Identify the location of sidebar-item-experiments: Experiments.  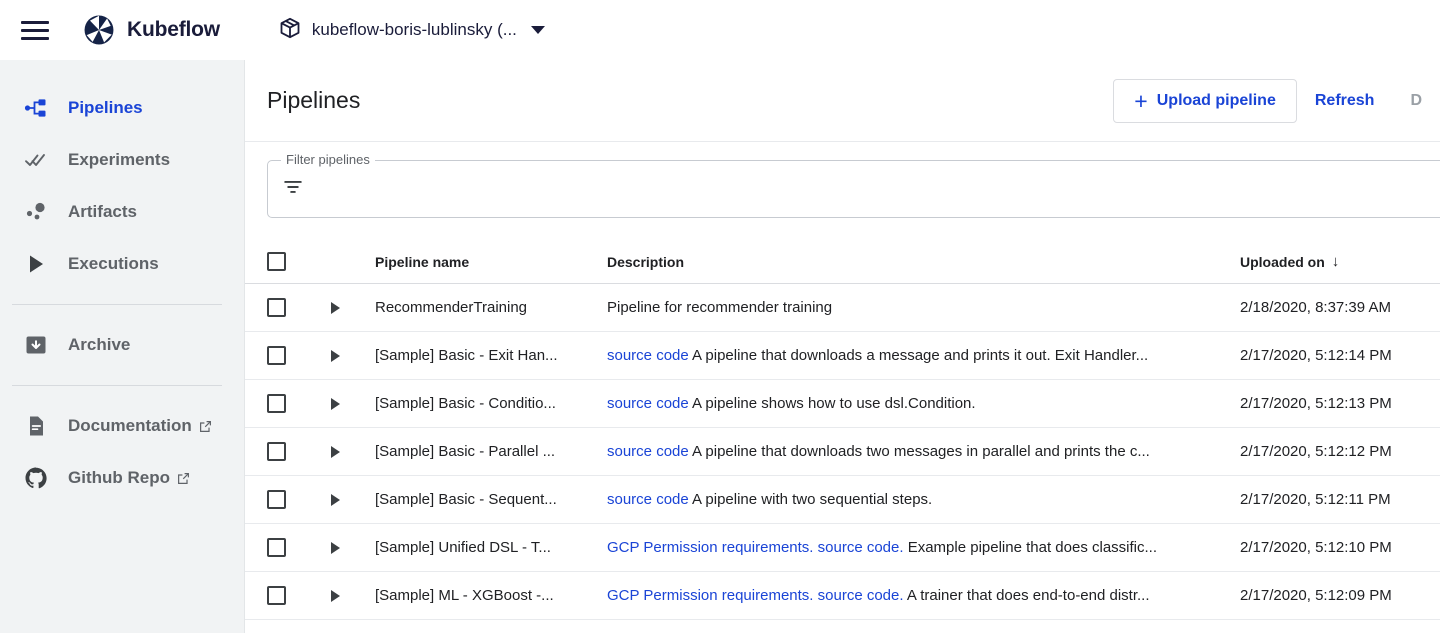
(122, 160).